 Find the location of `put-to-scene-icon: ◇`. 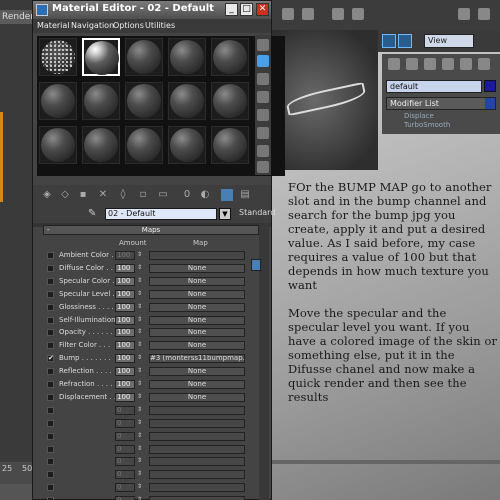

put-to-scene-icon: ◇ is located at coordinates (65, 195).